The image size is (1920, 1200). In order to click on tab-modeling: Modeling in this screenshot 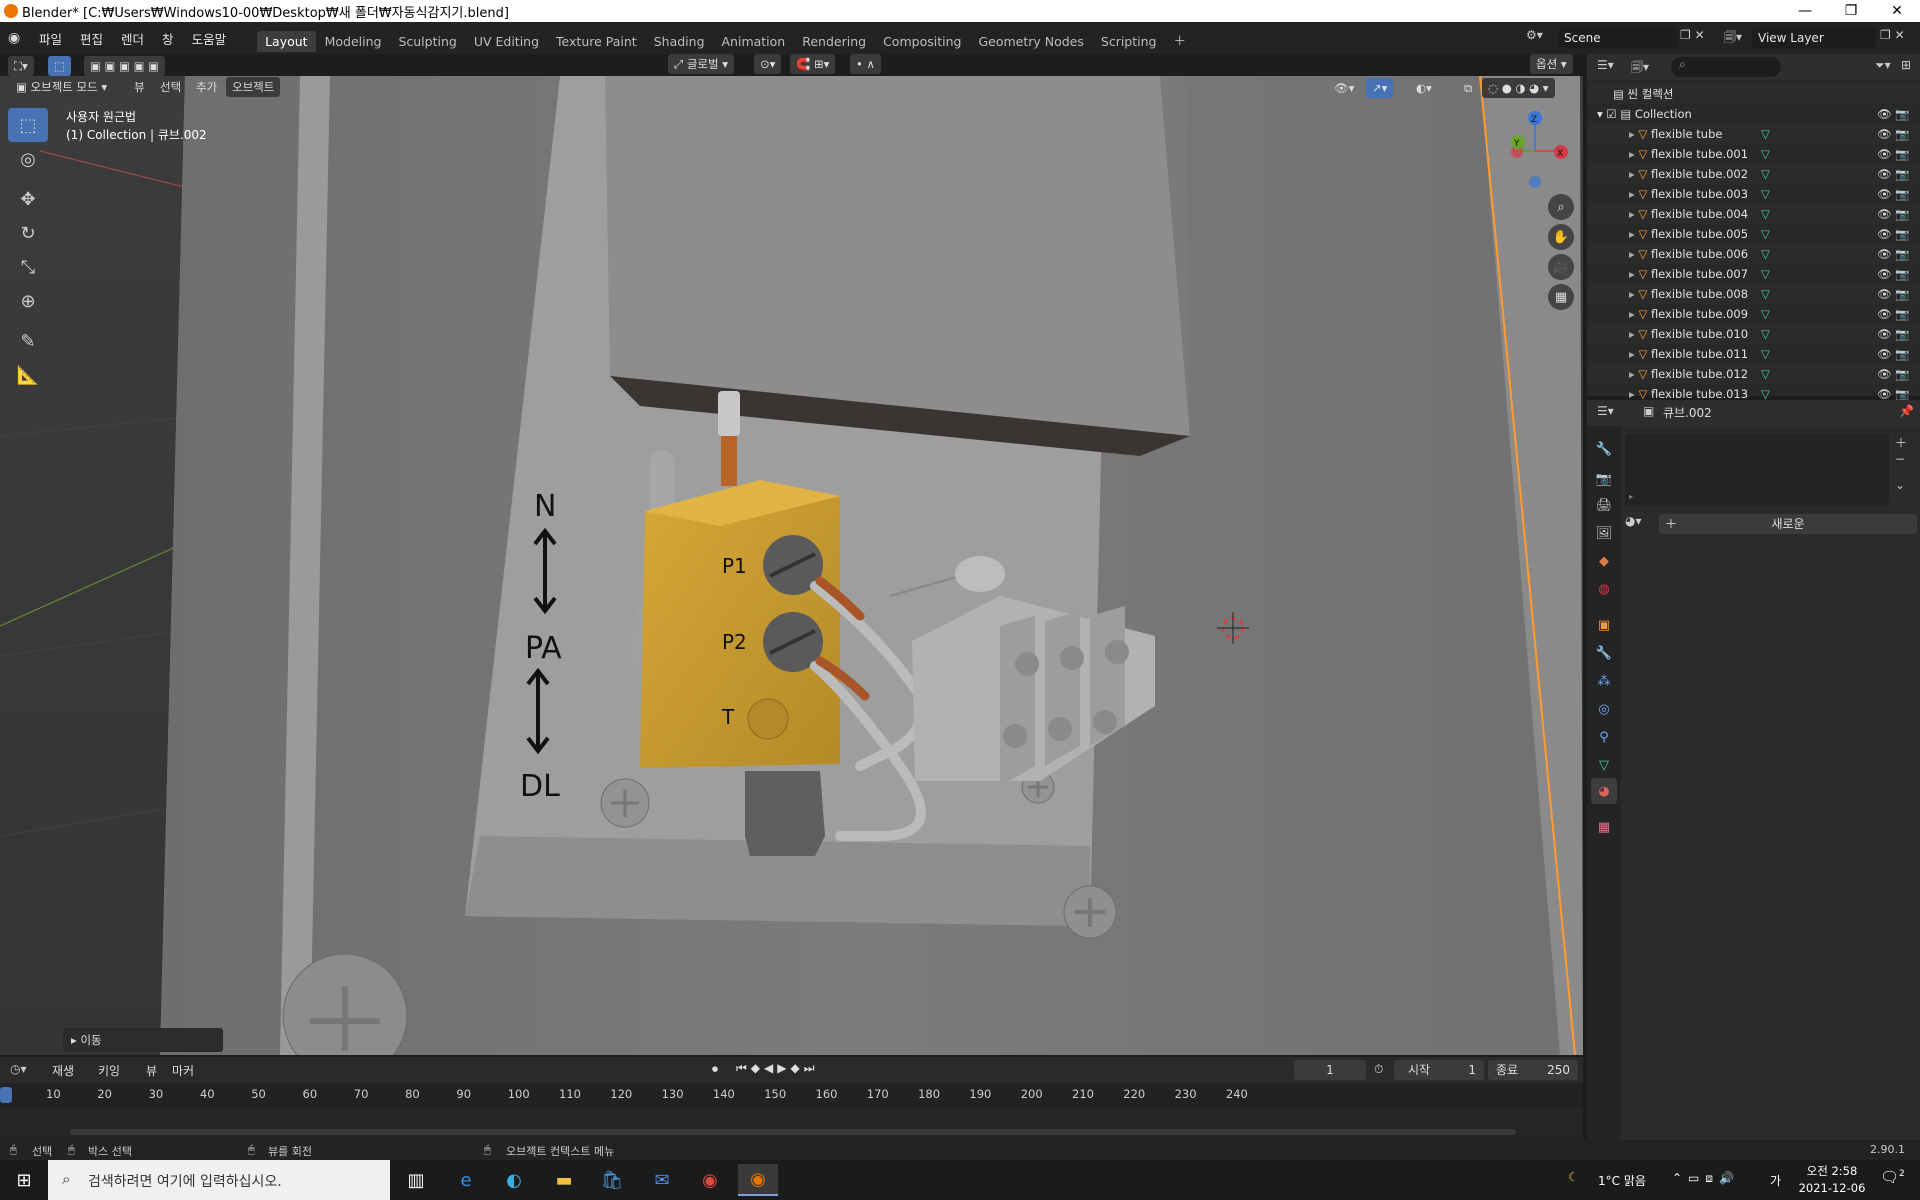, I will do `click(353, 41)`.